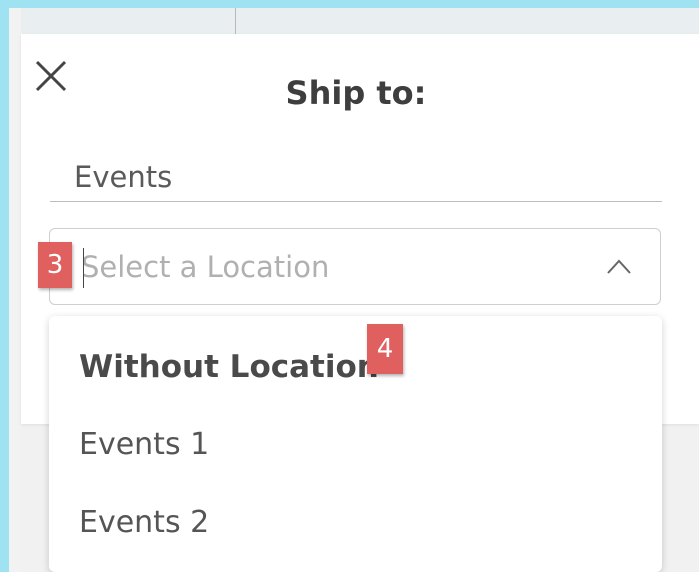 Image resolution: width=699 pixels, height=572 pixels. What do you see at coordinates (356, 93) in the screenshot?
I see `dialog-title: Ship to:` at bounding box center [356, 93].